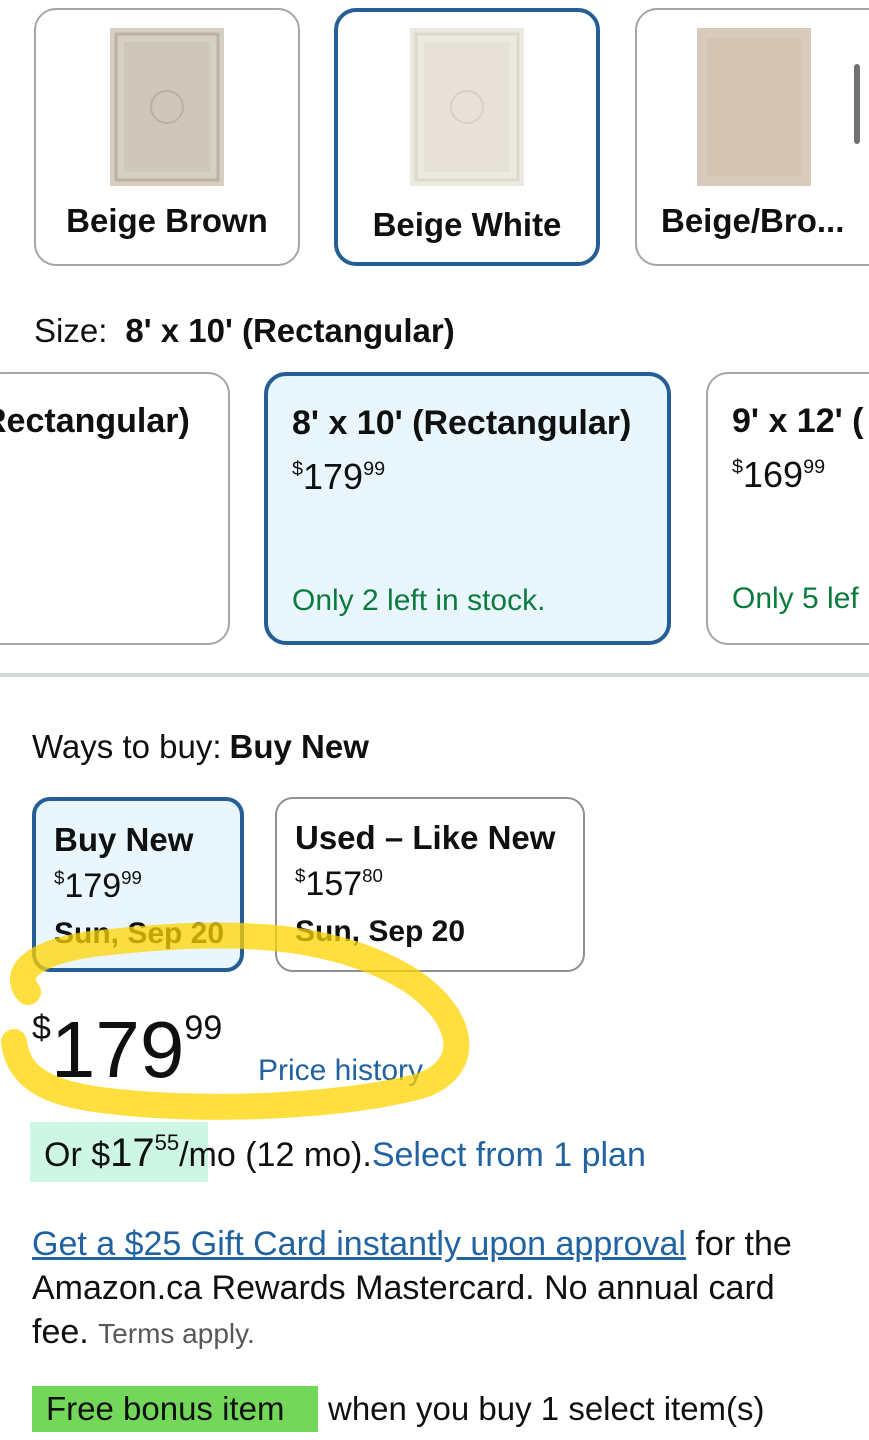  I want to click on buy-option-title: Used – Like New, so click(425, 837).